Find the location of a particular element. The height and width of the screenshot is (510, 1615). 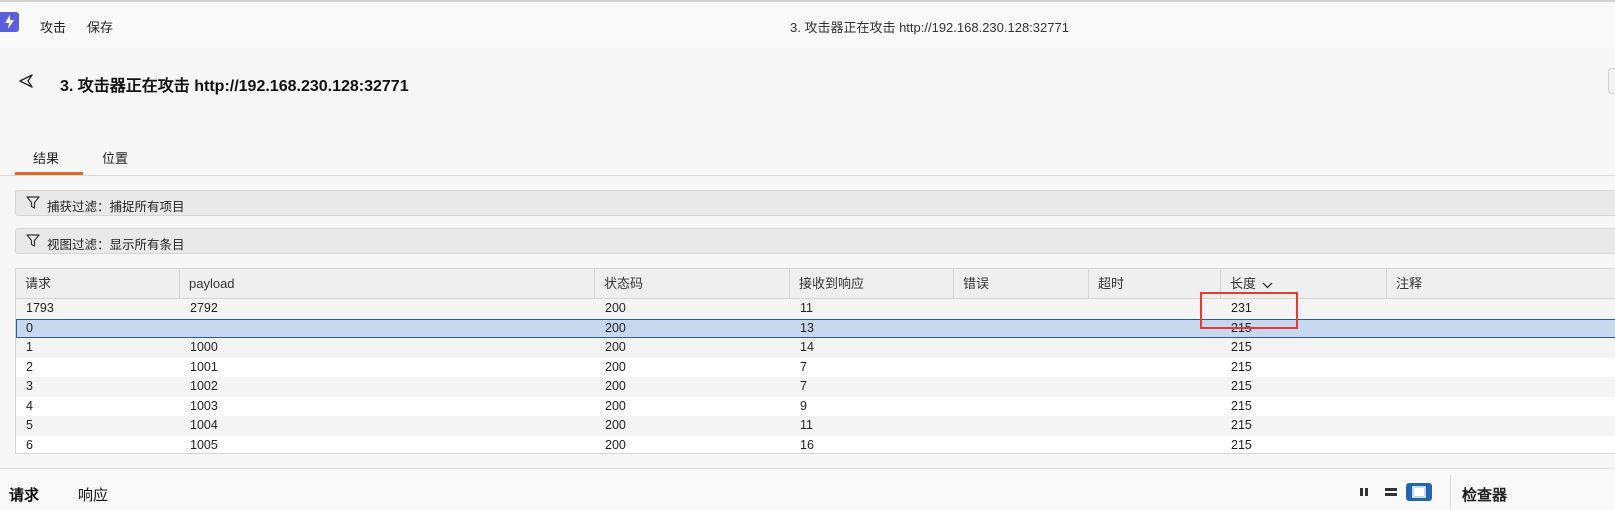

column-header-comment: 注释 is located at coordinates (1501, 284).